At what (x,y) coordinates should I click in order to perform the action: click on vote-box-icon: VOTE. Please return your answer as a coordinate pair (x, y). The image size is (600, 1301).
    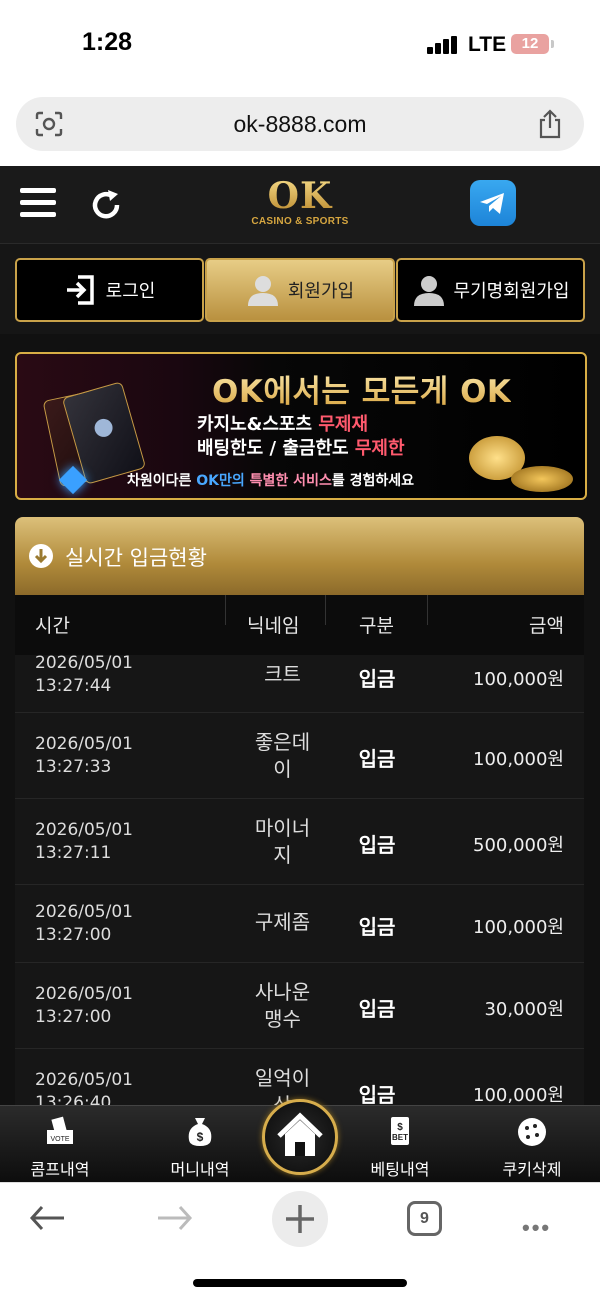
    Looking at the image, I should click on (60, 1130).